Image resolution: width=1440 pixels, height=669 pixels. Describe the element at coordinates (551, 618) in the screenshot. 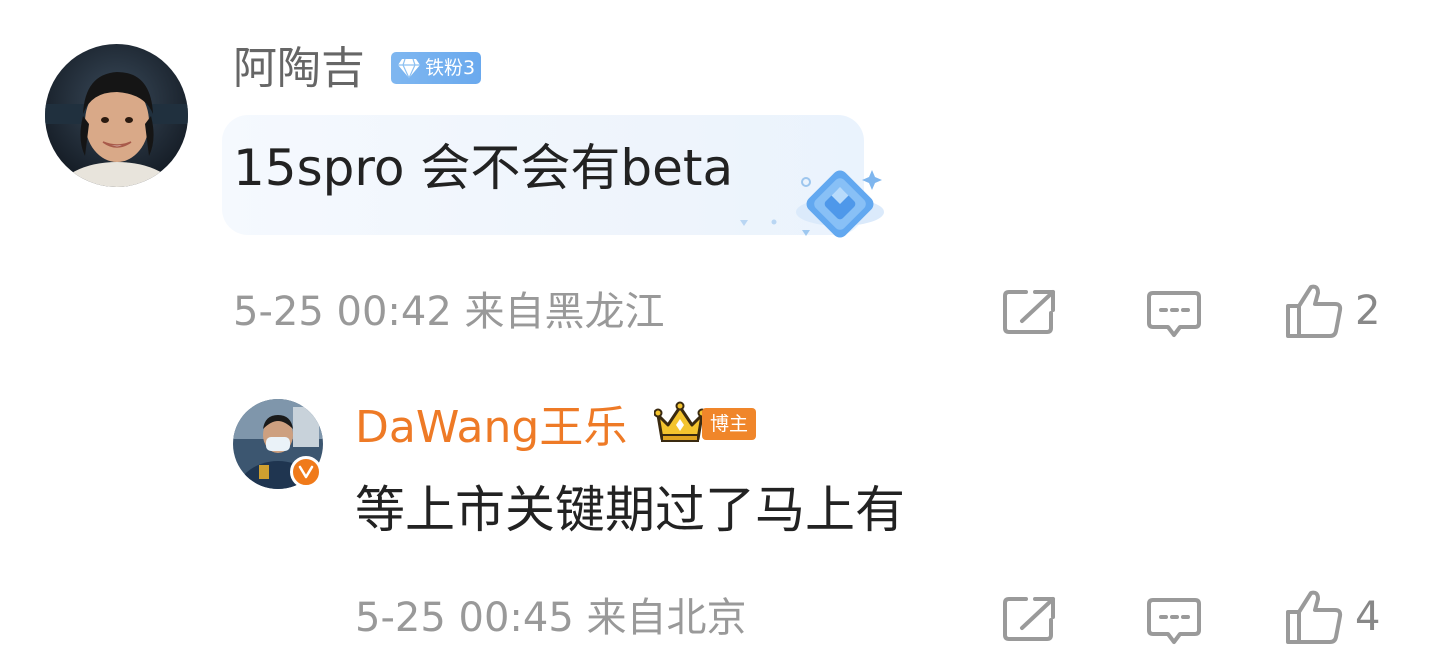

I see `comment-meta: 5-25 00:45 来自北京` at that location.